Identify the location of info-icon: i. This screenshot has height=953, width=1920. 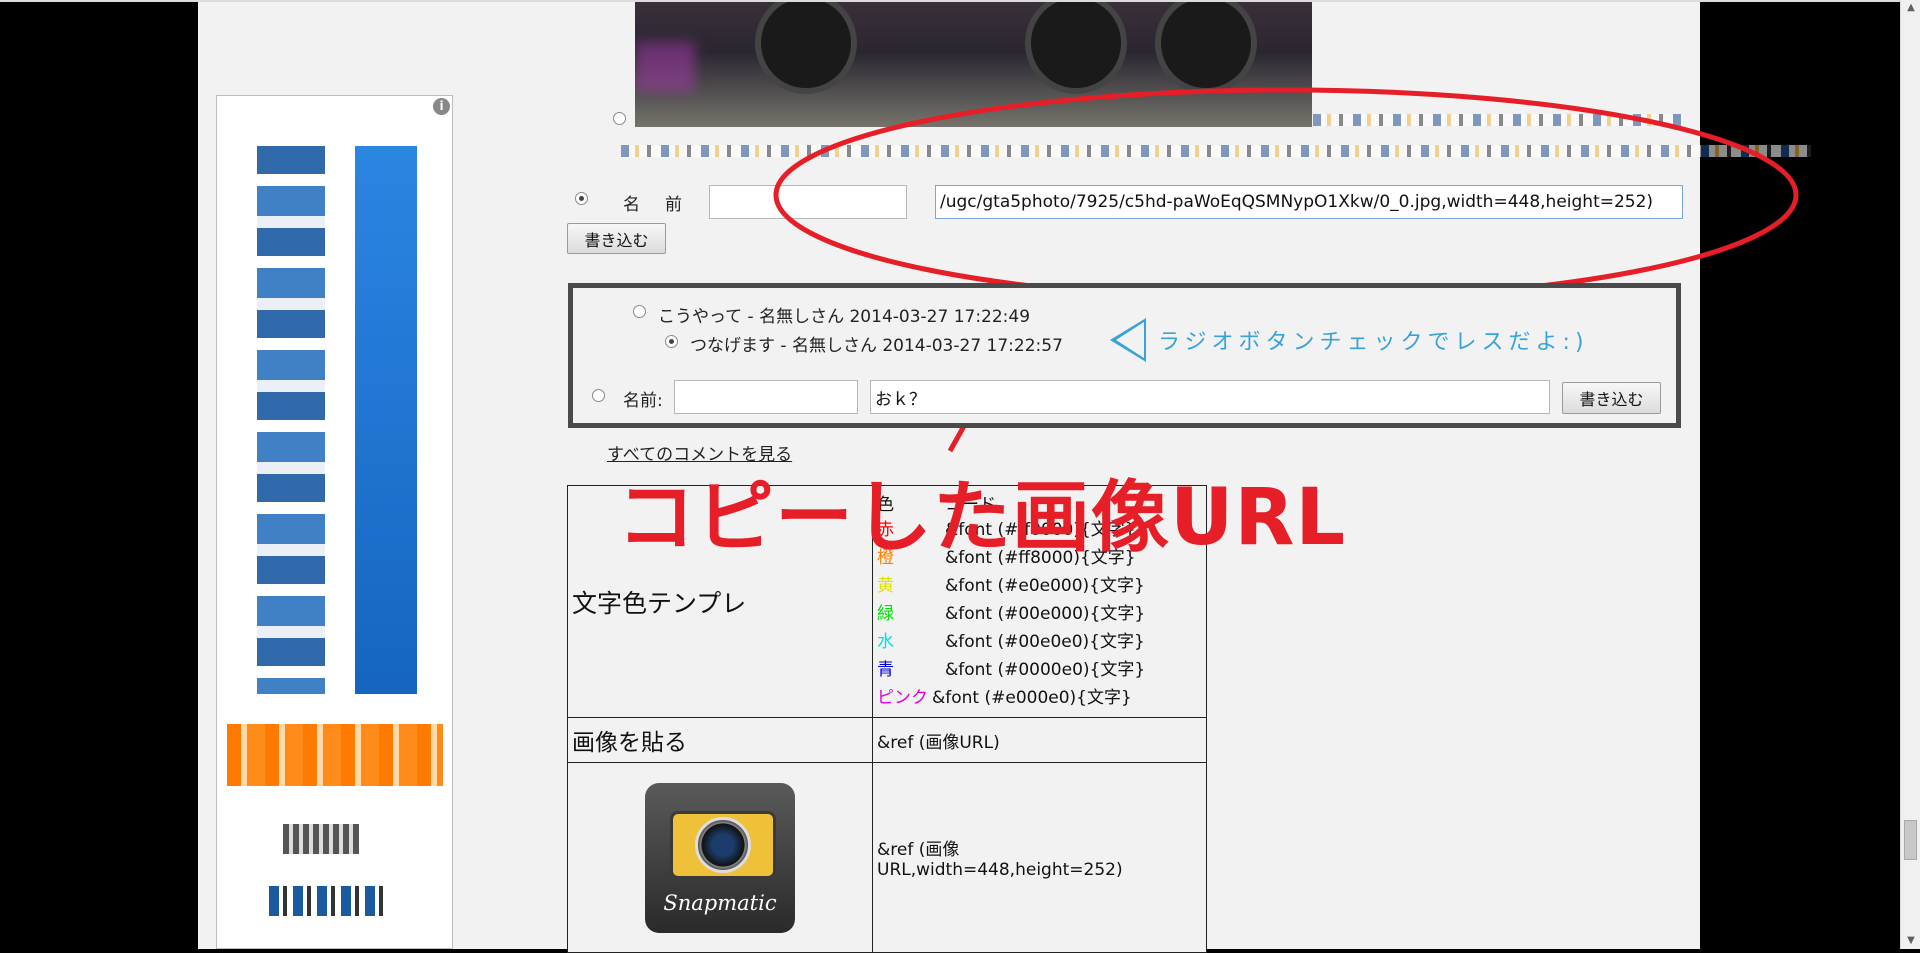
(441, 106).